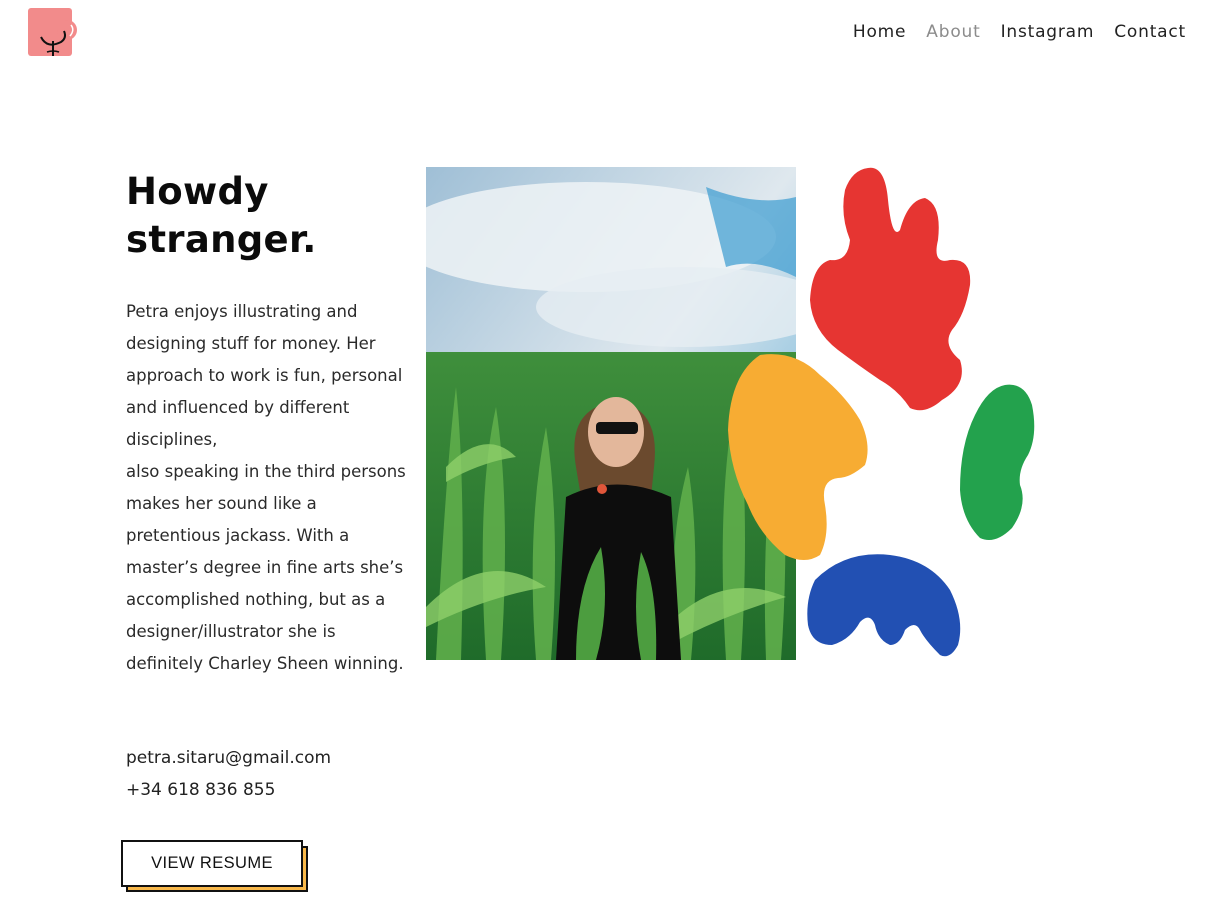 This screenshot has width=1212, height=916. I want to click on brand-logo-icon, so click(53, 32).